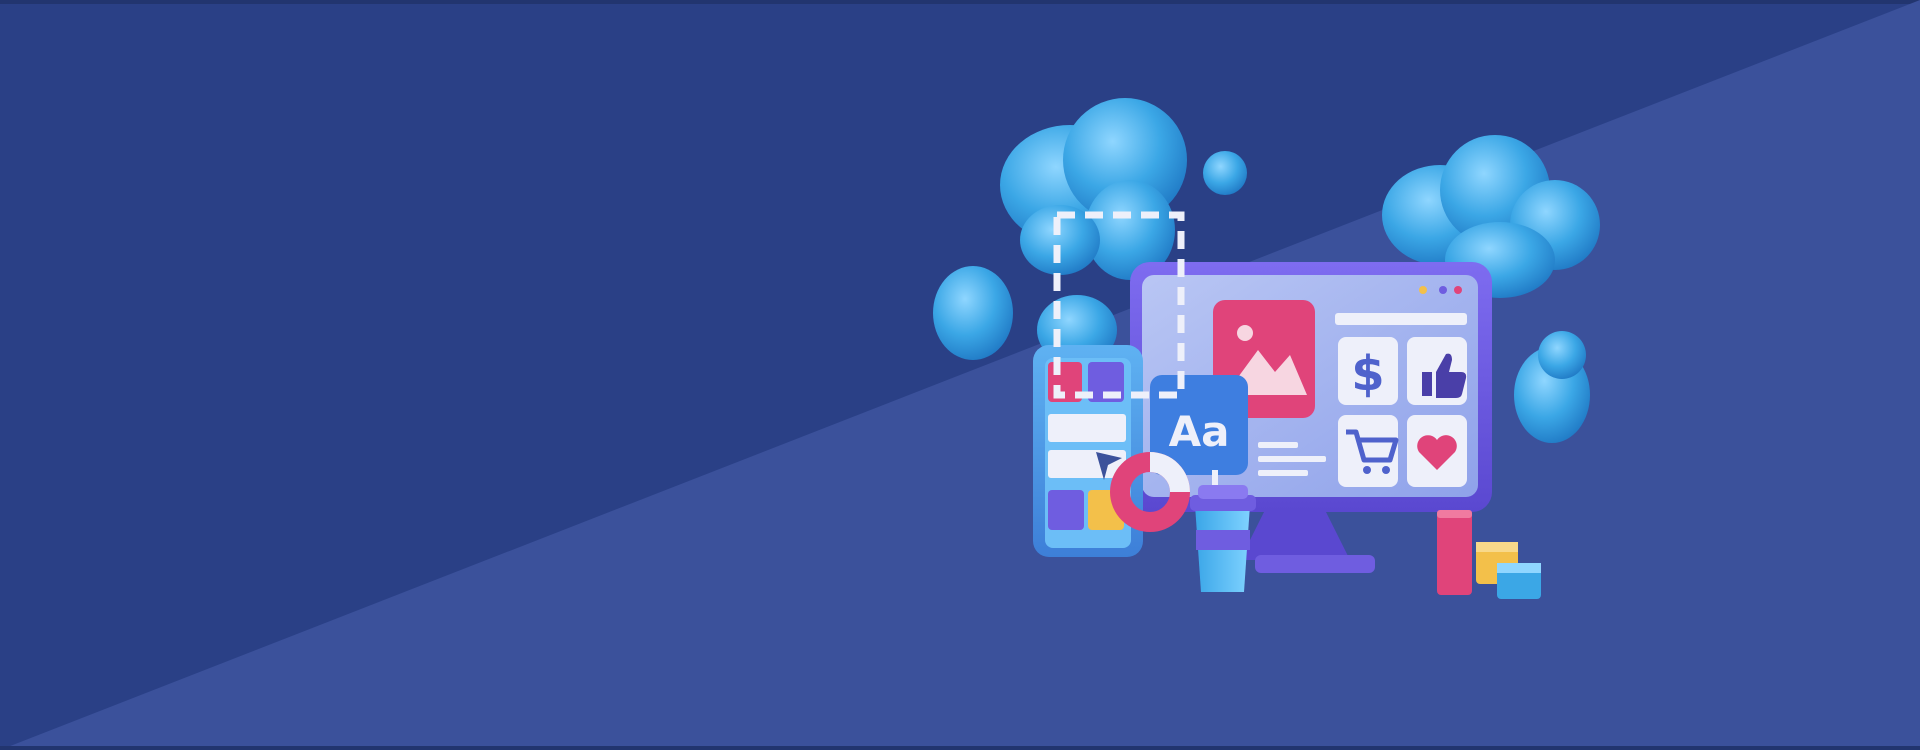 This screenshot has height=750, width=1920. I want to click on thumbs-up-icon, so click(1437, 371).